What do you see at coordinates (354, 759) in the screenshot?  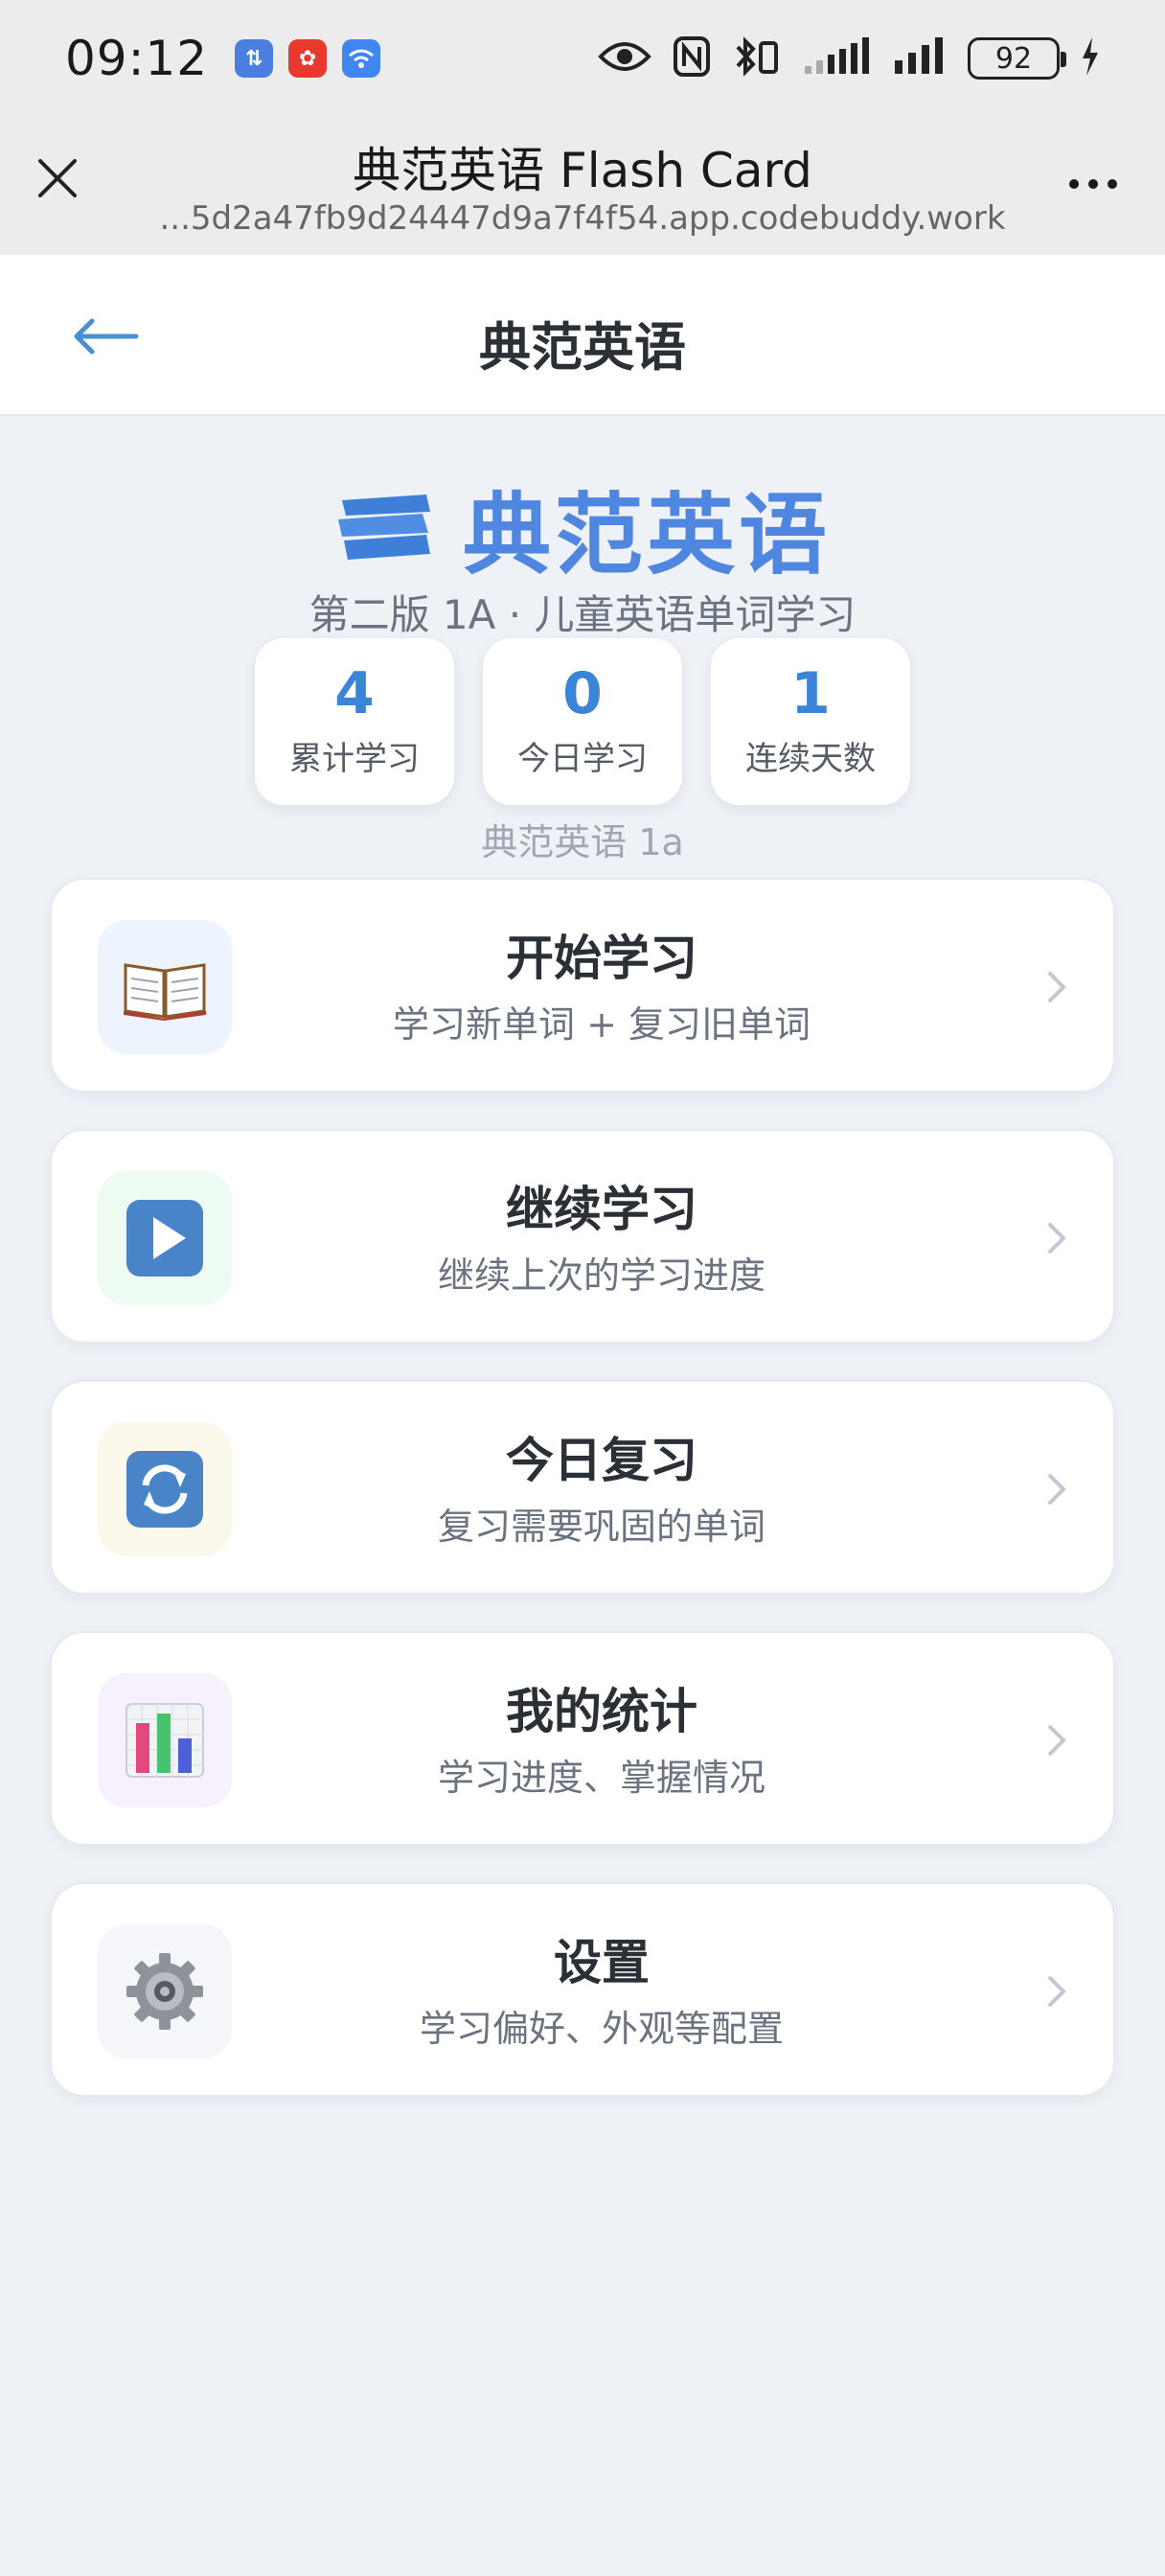 I see `stat-label: 累计学习` at bounding box center [354, 759].